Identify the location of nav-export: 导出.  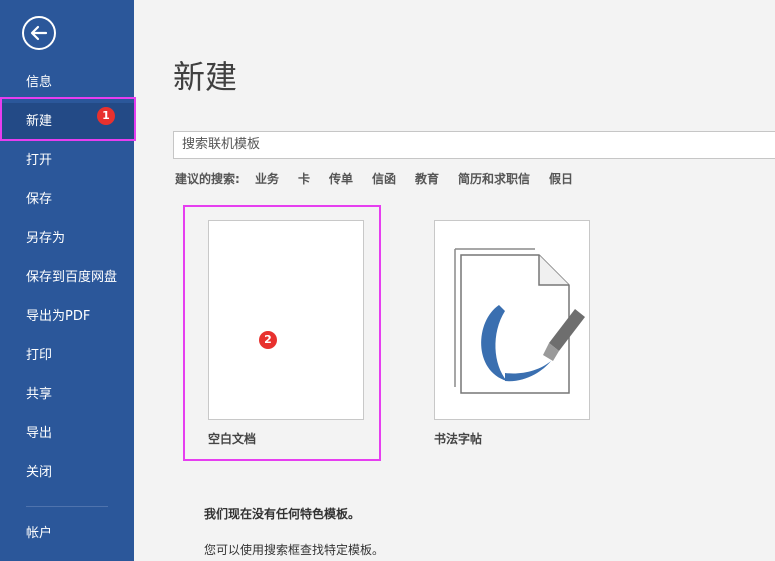
(67, 434).